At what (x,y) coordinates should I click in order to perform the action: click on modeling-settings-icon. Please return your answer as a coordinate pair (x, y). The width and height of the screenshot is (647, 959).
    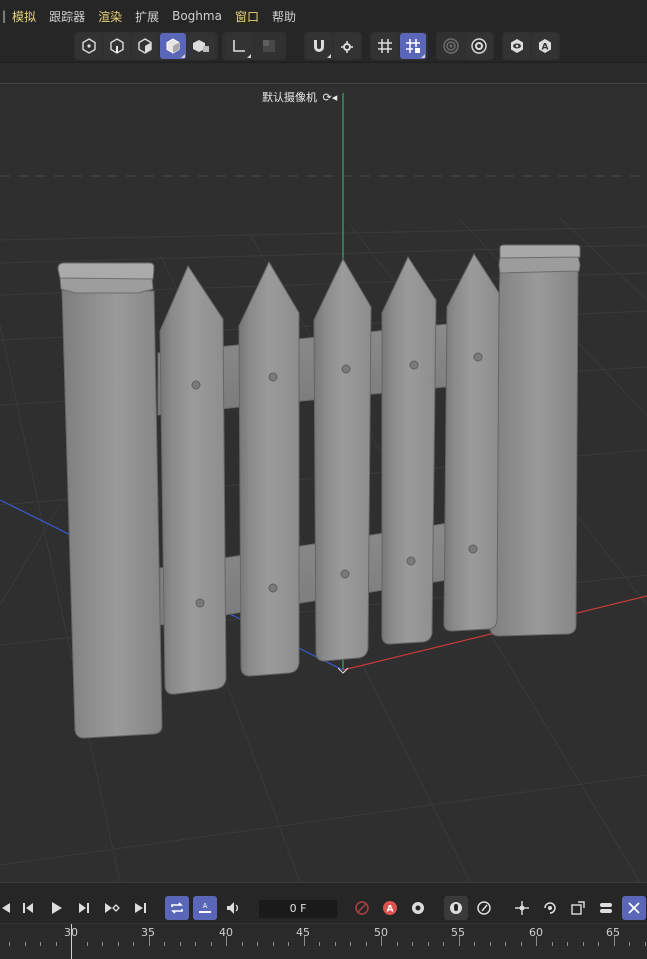
    Looking at the image, I should click on (479, 46).